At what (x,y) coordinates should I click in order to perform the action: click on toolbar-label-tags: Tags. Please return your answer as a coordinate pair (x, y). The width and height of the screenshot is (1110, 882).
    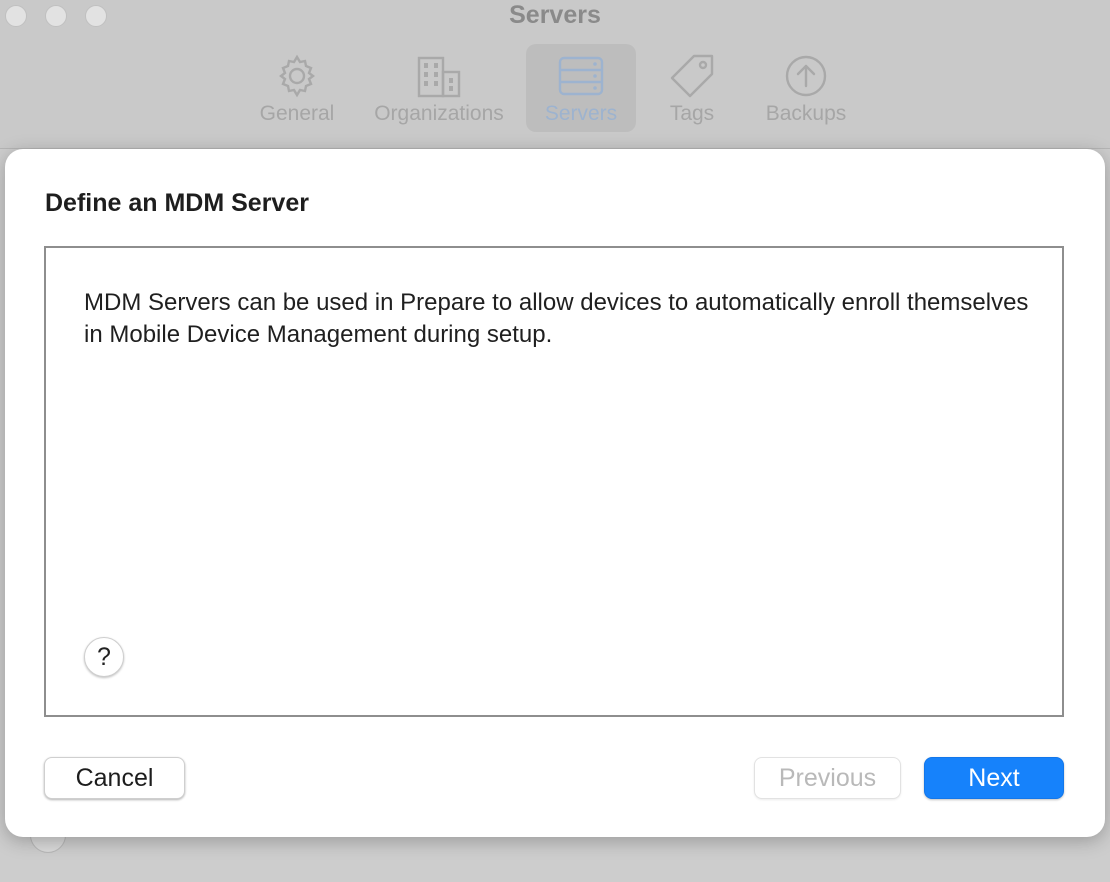
    Looking at the image, I should click on (692, 113).